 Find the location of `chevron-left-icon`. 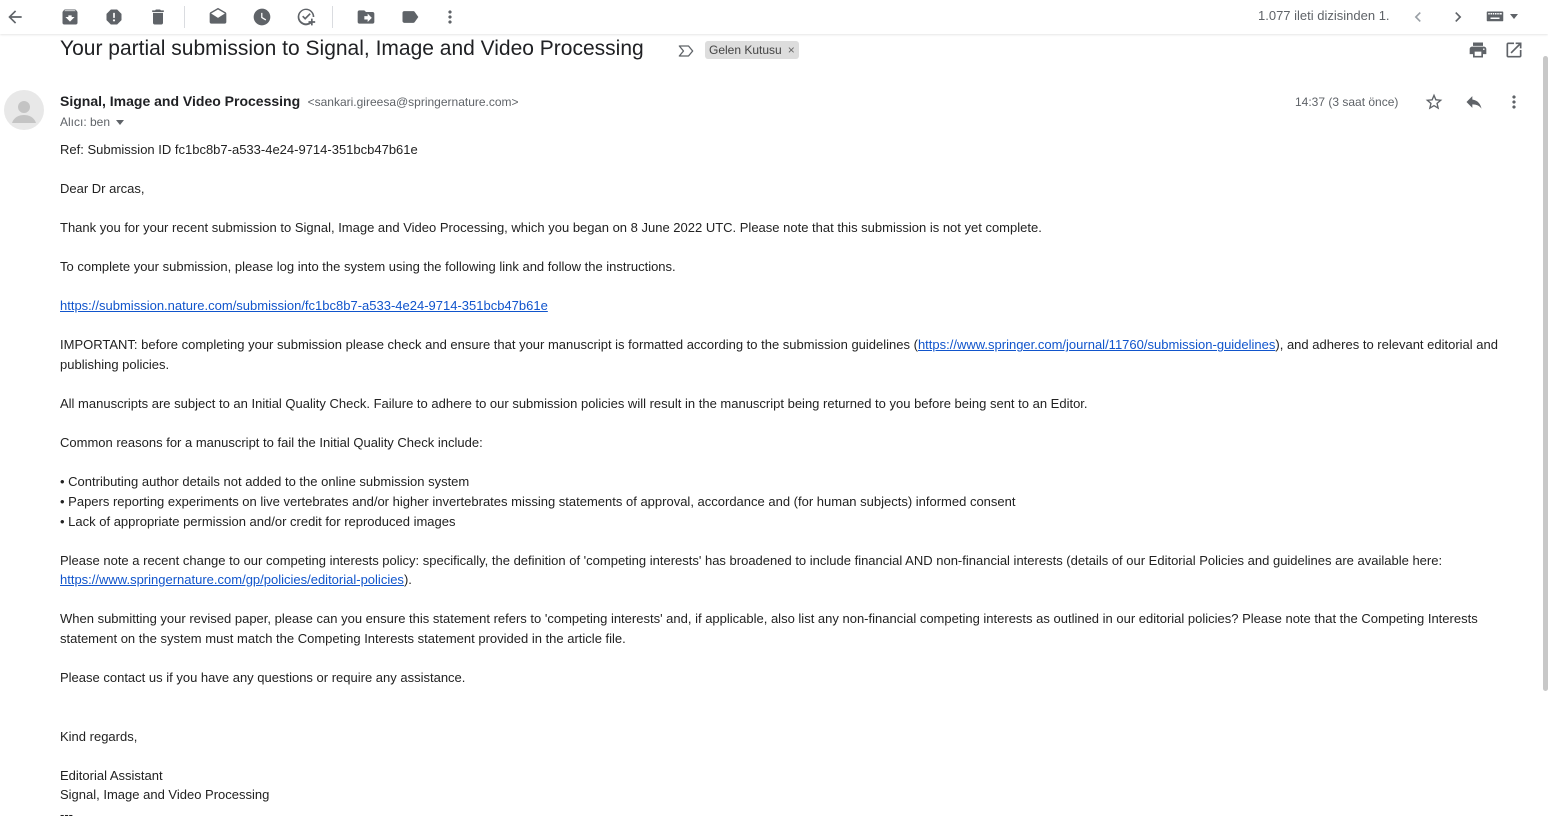

chevron-left-icon is located at coordinates (1417, 17).